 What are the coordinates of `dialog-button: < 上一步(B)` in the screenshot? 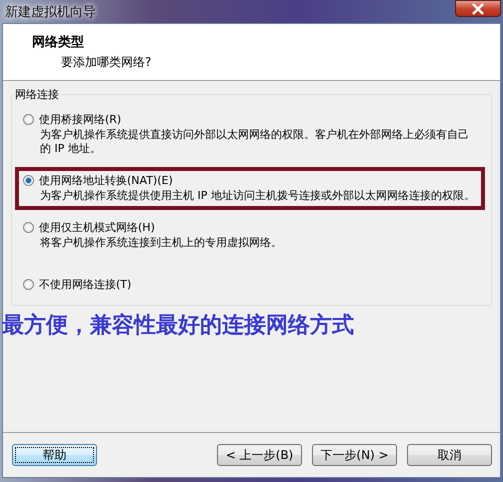 It's located at (259, 455).